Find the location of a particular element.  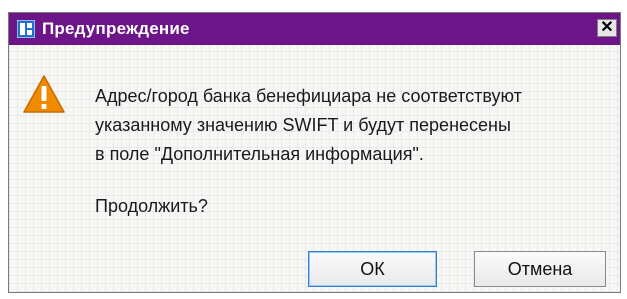

app-logo-icon is located at coordinates (26, 29).